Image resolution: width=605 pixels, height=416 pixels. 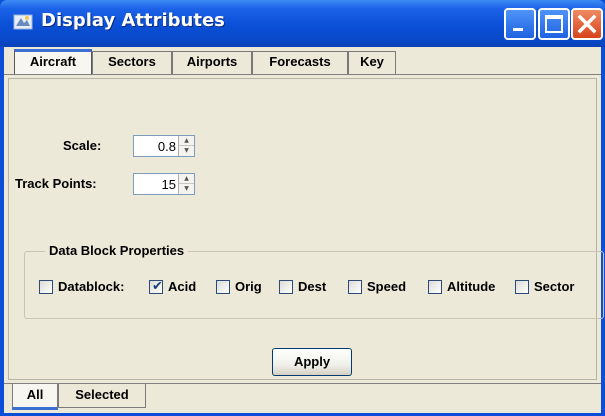 What do you see at coordinates (248, 286) in the screenshot?
I see `checkbox-label: Orig` at bounding box center [248, 286].